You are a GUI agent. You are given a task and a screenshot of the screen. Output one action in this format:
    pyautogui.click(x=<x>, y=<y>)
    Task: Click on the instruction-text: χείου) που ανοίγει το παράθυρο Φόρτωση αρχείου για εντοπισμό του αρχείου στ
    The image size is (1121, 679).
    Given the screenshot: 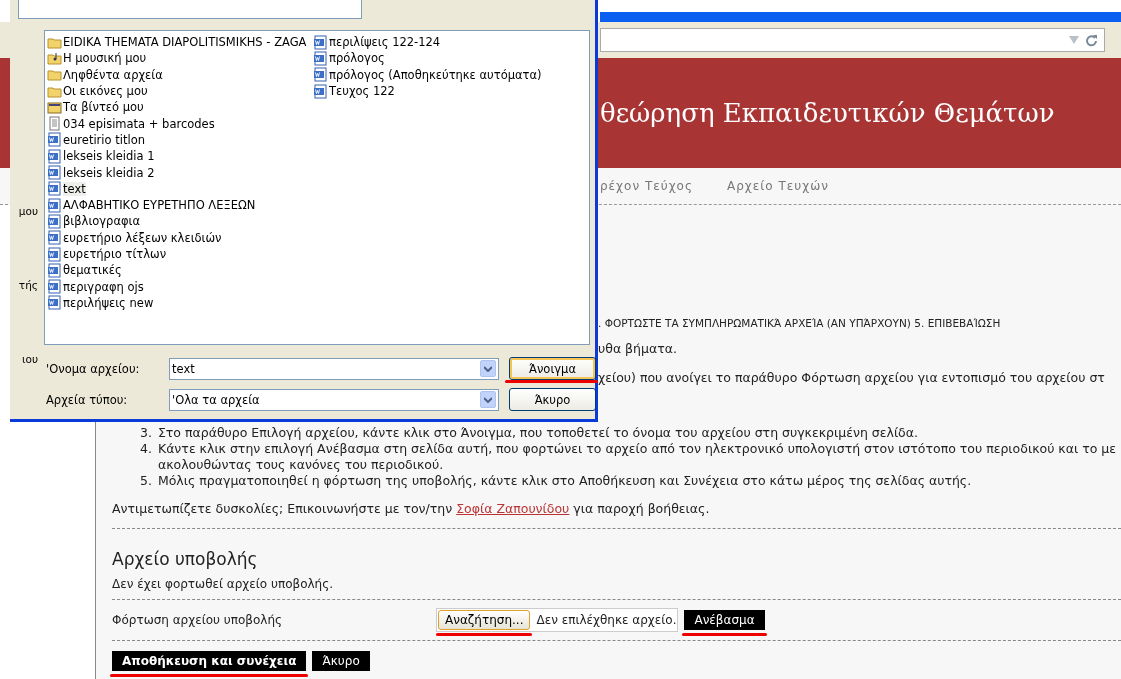 What is the action you would take?
    pyautogui.click(x=852, y=377)
    